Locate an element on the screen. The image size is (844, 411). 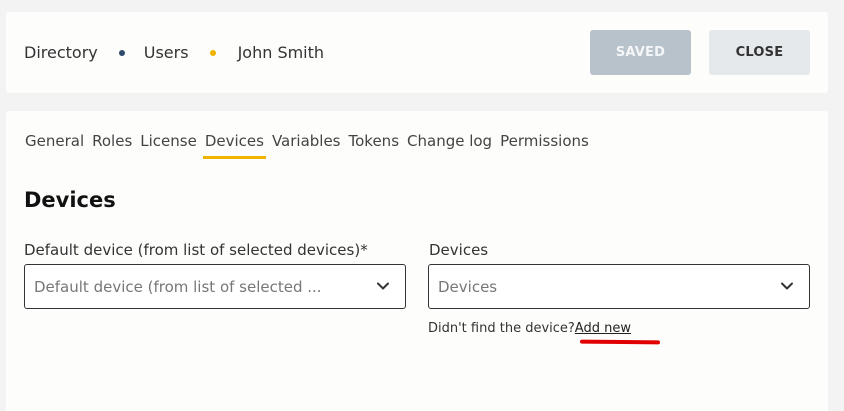
close-button: CLOSE is located at coordinates (759, 52).